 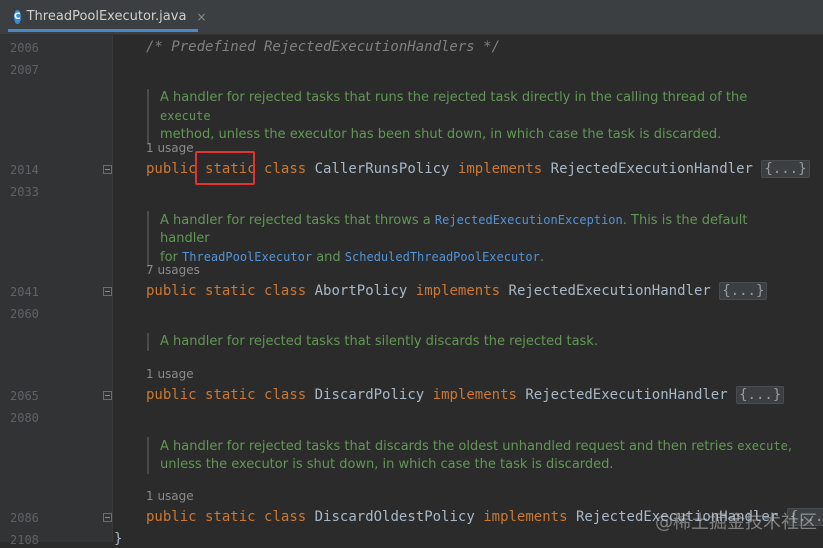 What do you see at coordinates (24, 518) in the screenshot?
I see `line-number: 2086` at bounding box center [24, 518].